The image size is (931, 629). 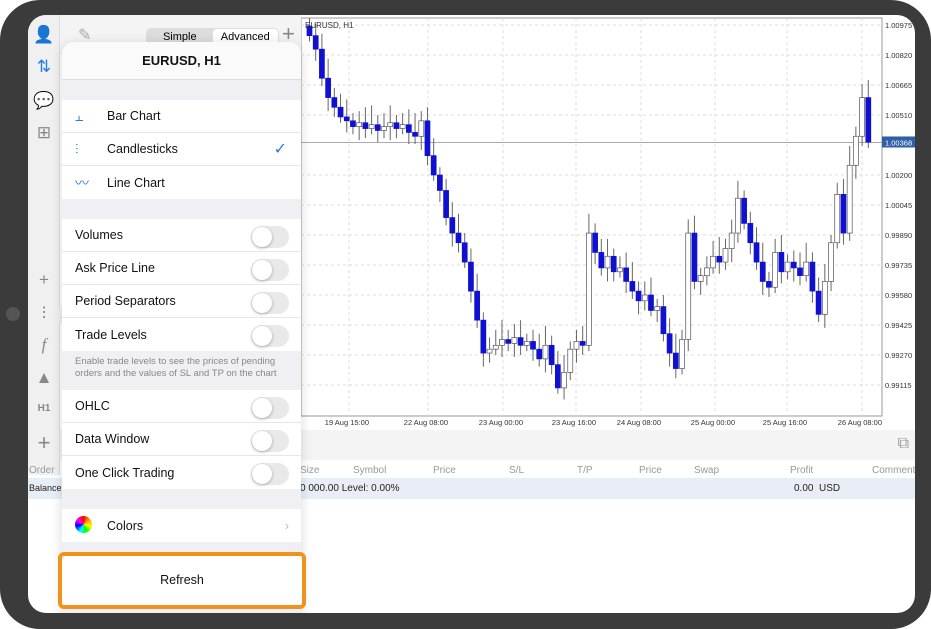 I want to click on price-tick: 0.99115, so click(x=898, y=385).